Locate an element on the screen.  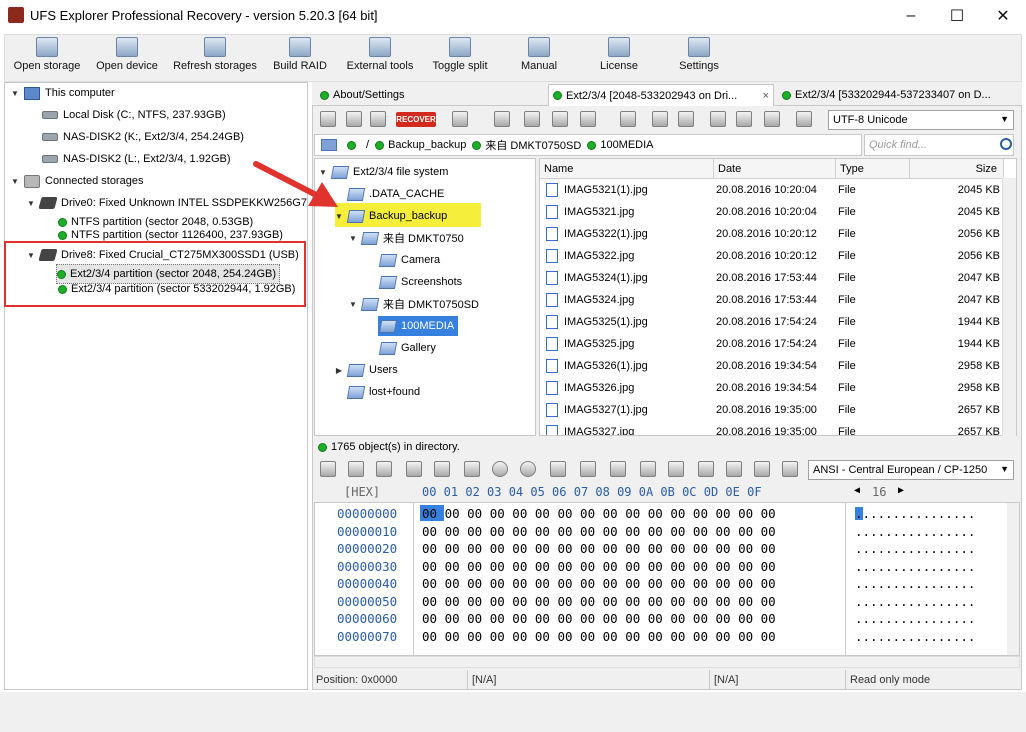
manual-button: Manual is located at coordinates (539, 59).